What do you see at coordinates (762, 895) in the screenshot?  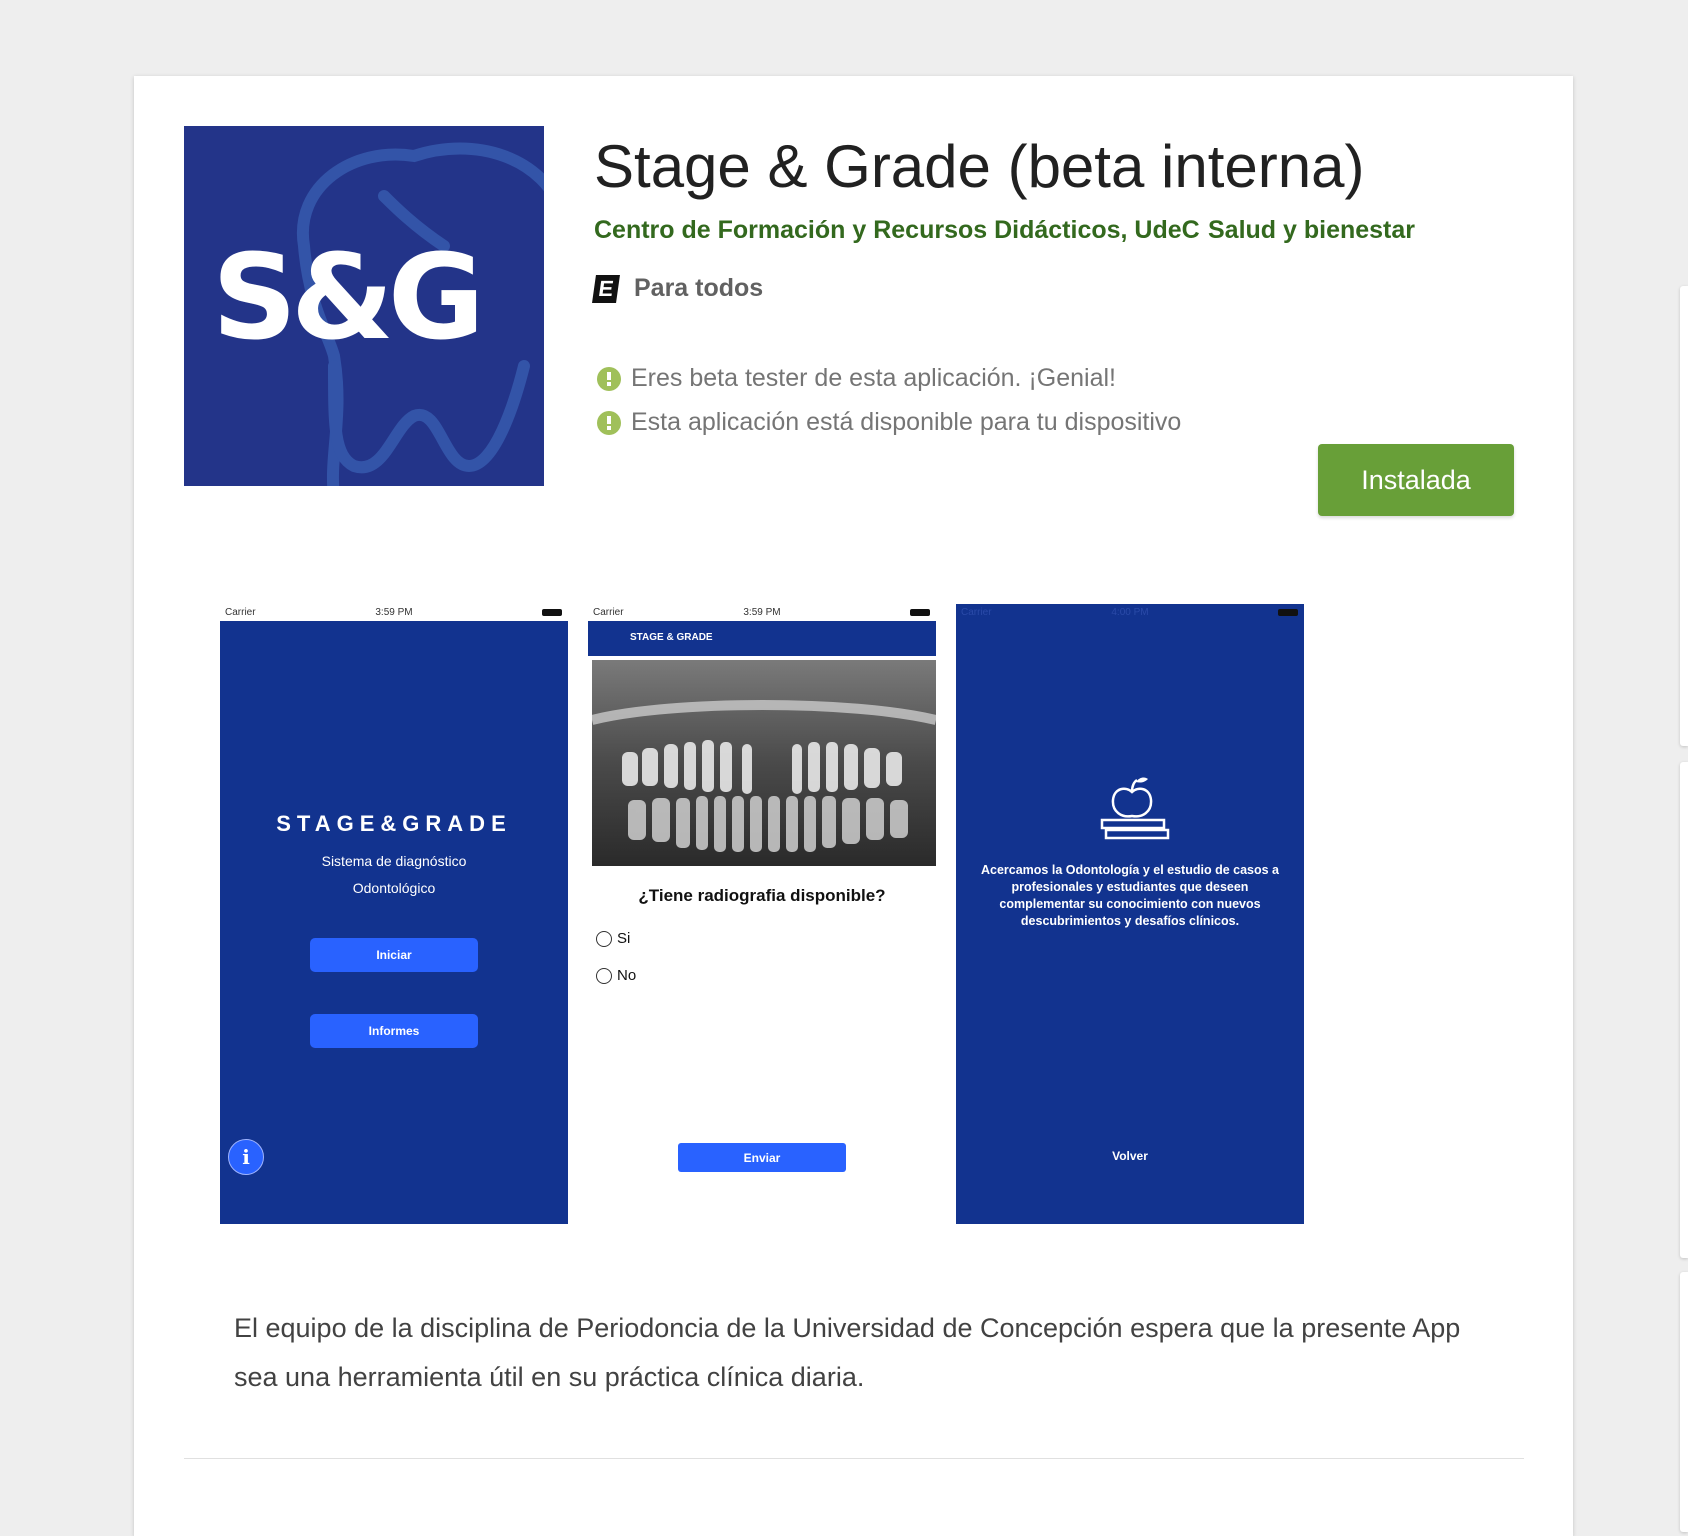 I see `question-text: ¿Tiene radiografia disponible?` at bounding box center [762, 895].